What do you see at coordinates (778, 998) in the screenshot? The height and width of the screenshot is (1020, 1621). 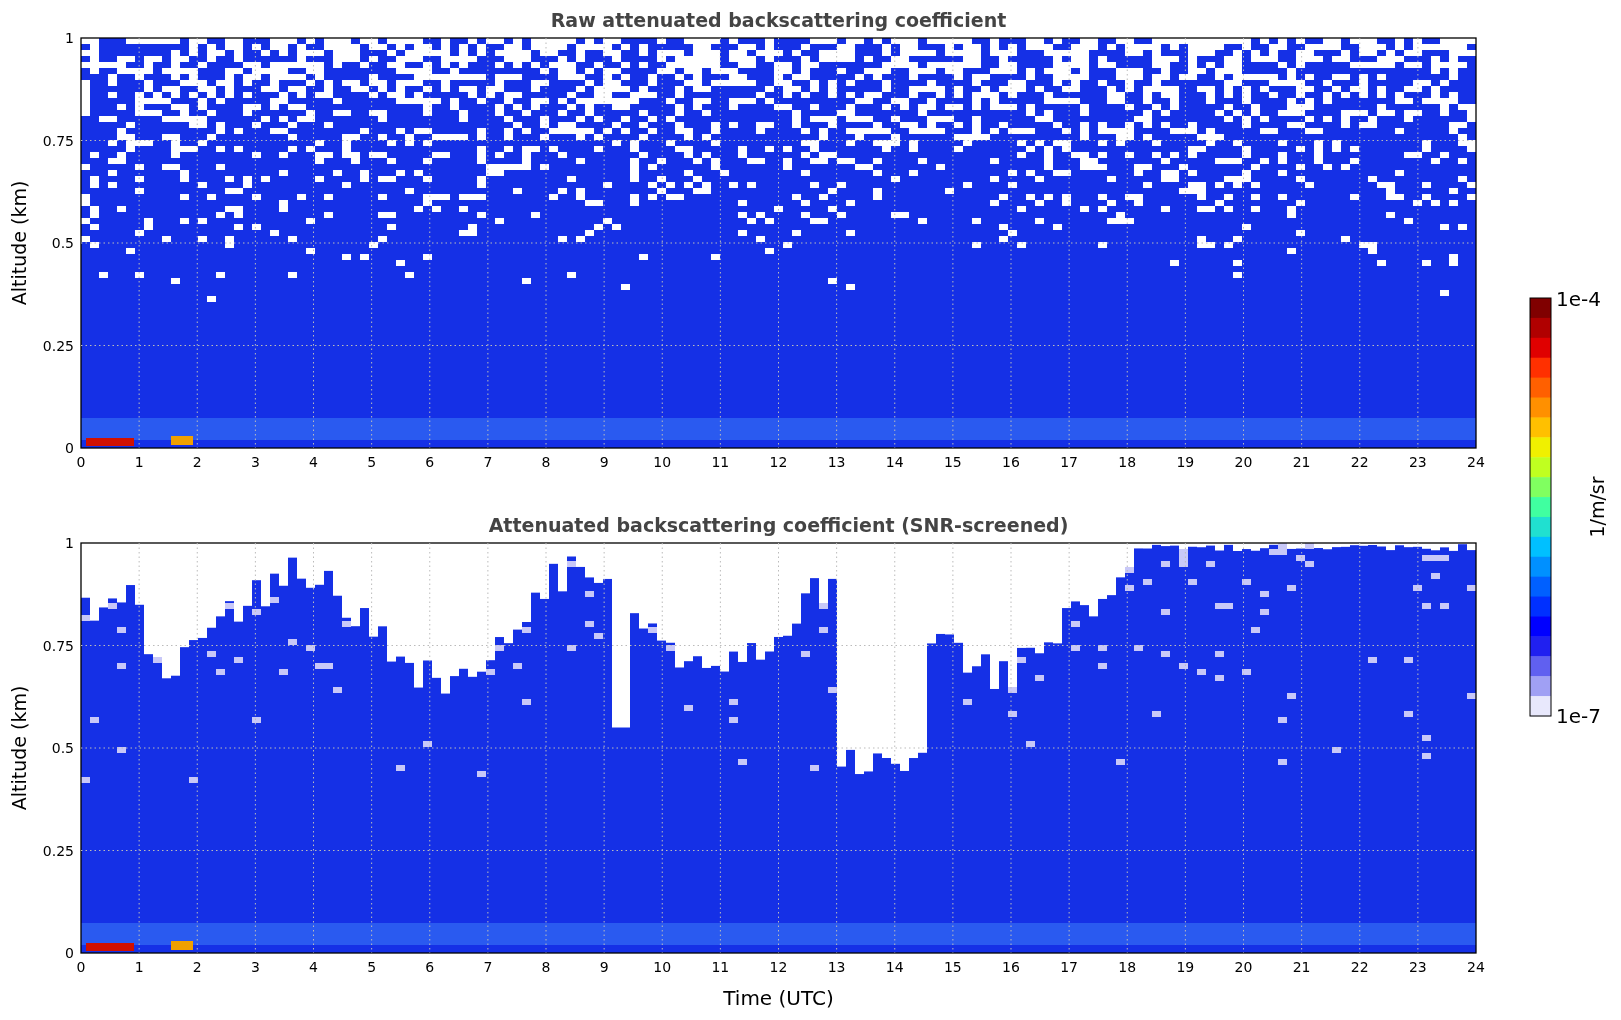 I see `axis-label: Time (UTC)` at bounding box center [778, 998].